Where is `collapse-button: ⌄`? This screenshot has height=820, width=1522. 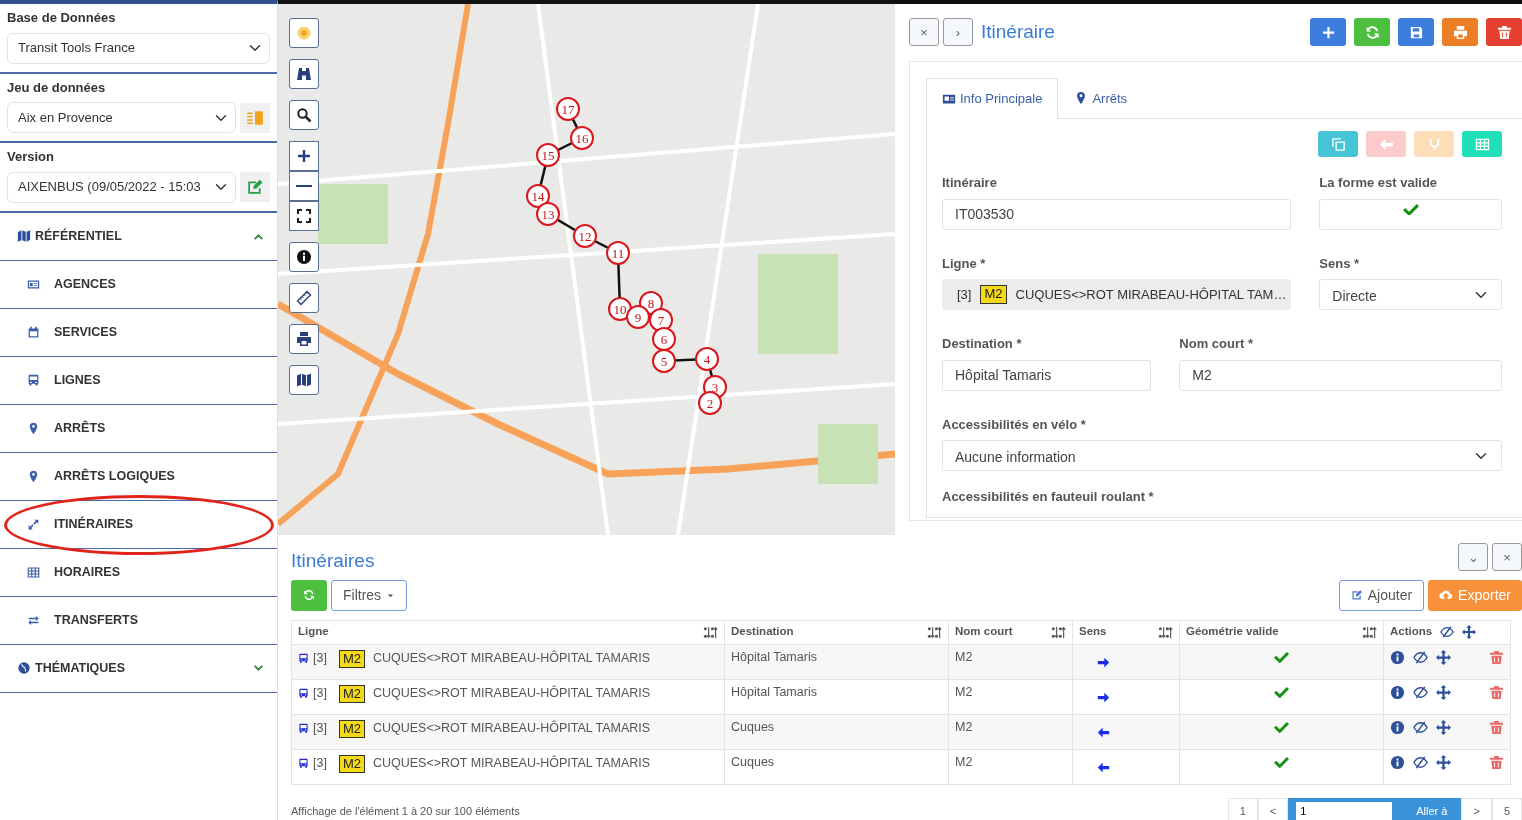
collapse-button: ⌄ is located at coordinates (1473, 557).